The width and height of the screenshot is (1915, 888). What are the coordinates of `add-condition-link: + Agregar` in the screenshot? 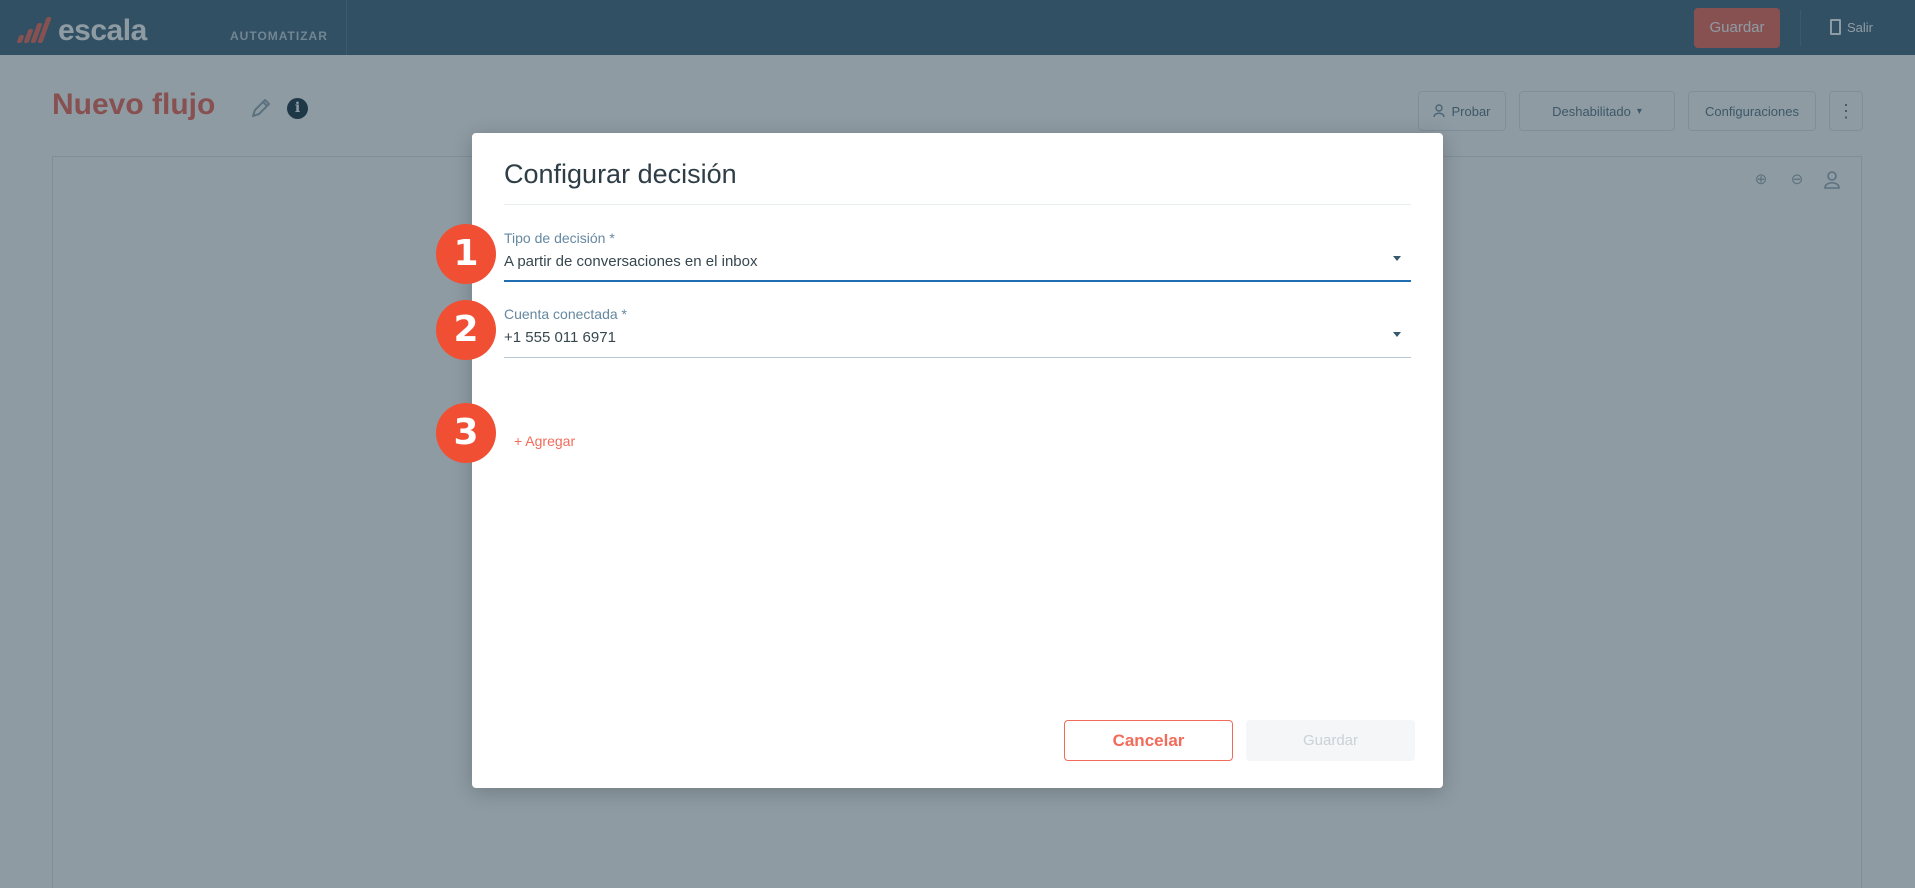 It's located at (544, 441).